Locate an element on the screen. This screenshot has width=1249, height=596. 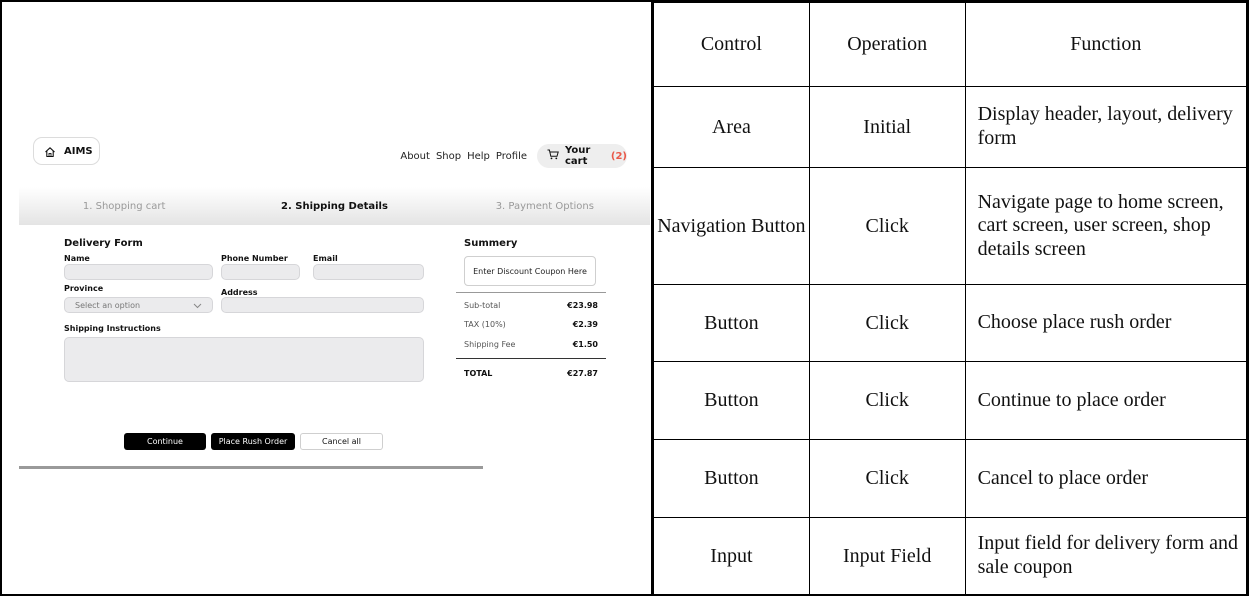
nav-about: About is located at coordinates (415, 156).